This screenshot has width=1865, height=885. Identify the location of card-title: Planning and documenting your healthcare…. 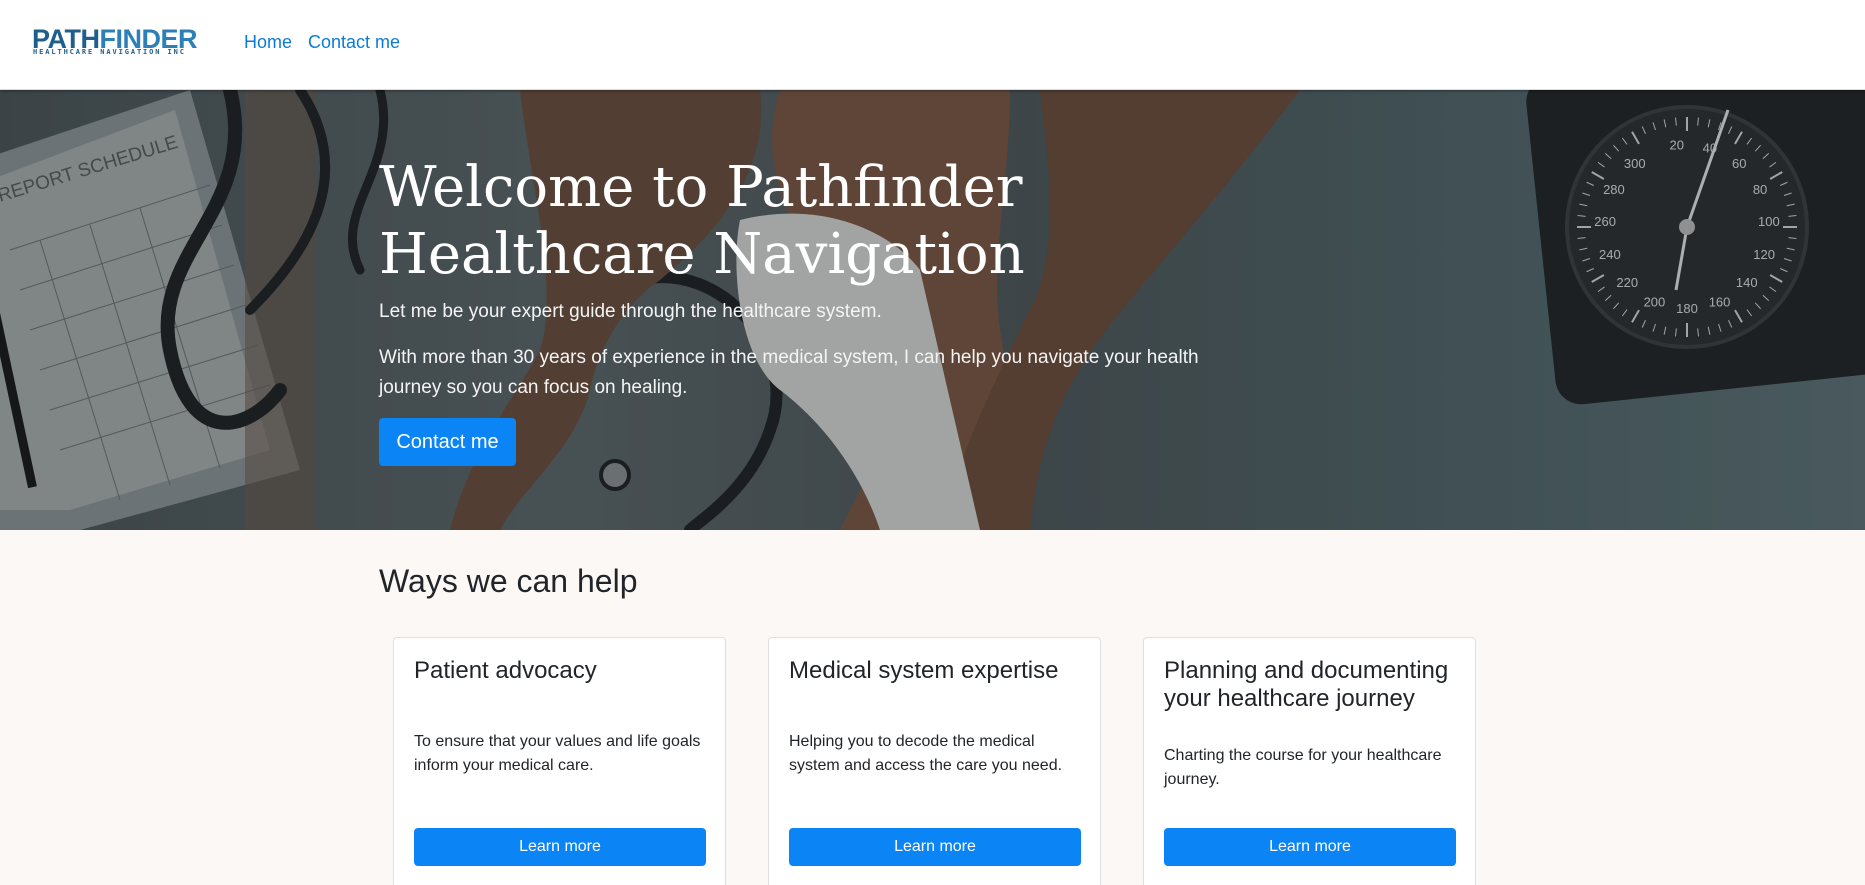
(1306, 684).